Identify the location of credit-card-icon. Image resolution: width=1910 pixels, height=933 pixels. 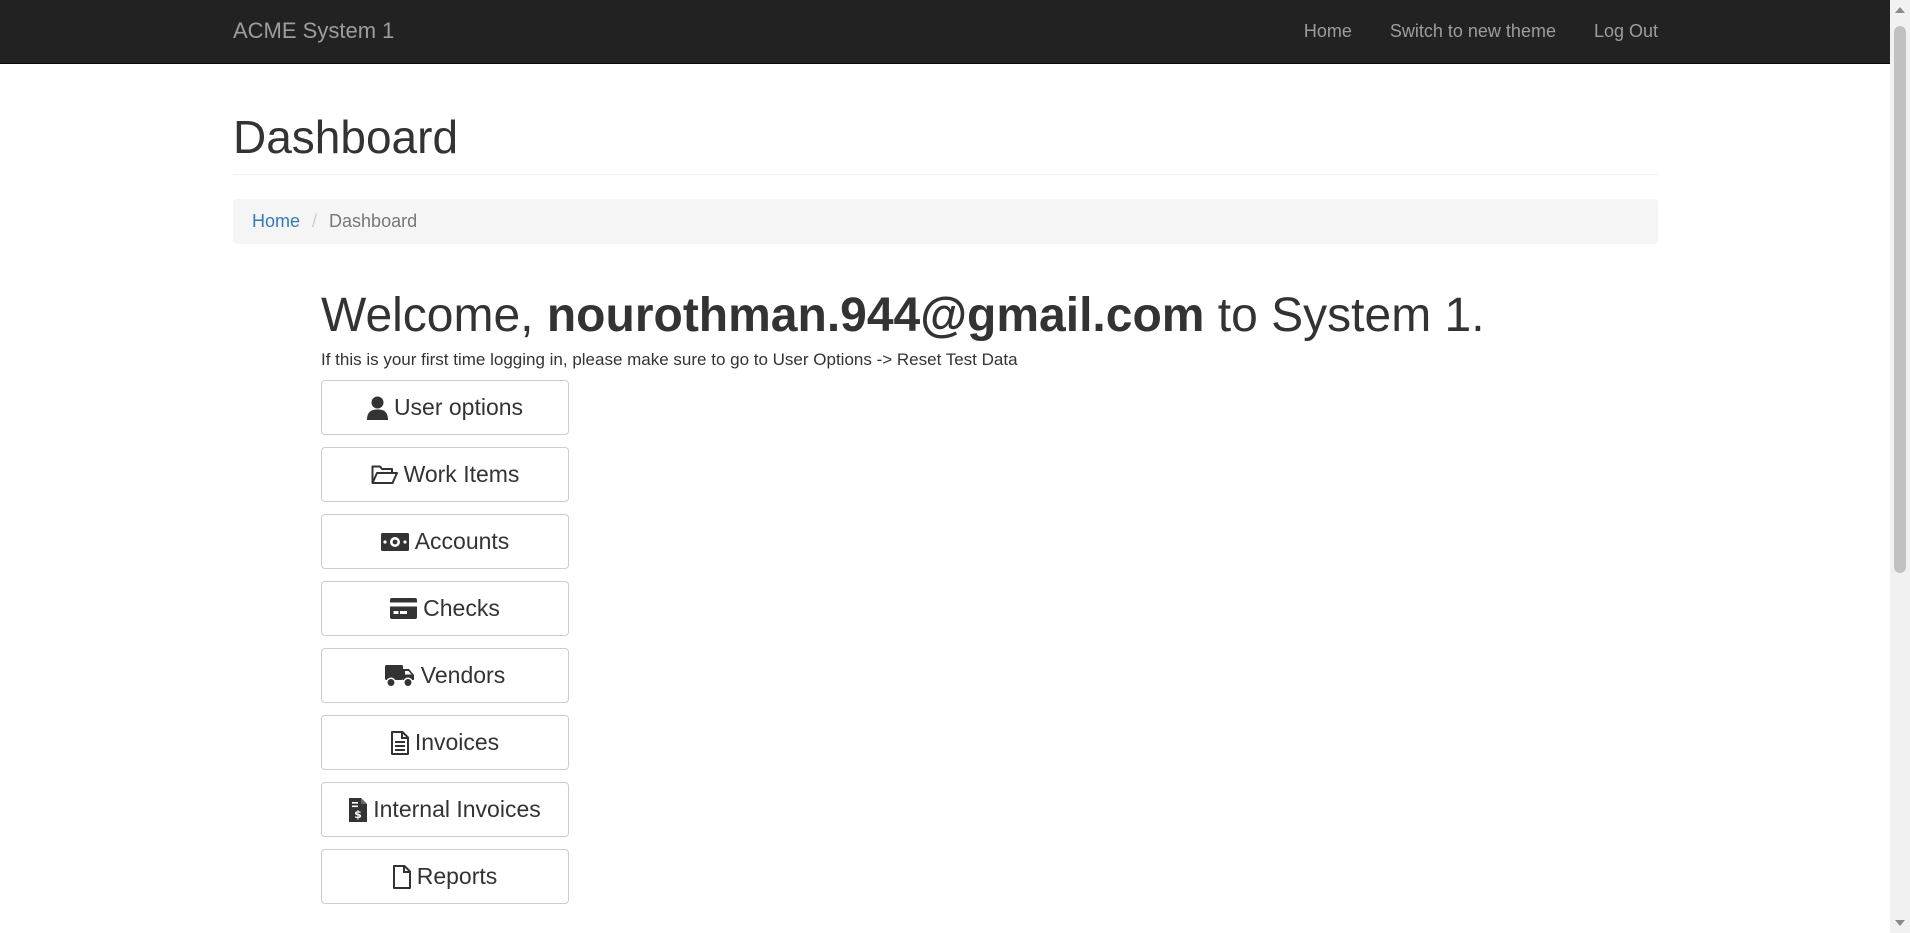
(404, 608).